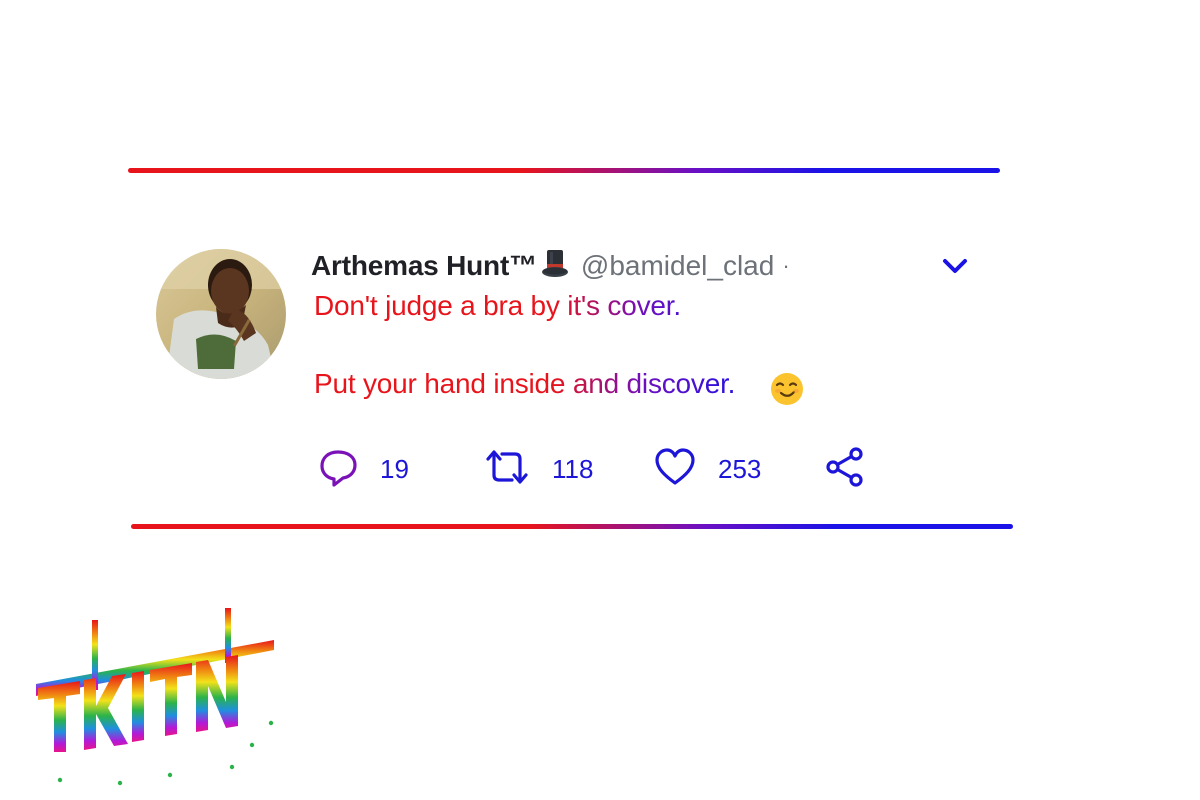 This screenshot has width=1200, height=800. What do you see at coordinates (740, 468) in the screenshot?
I see `like-count: 253` at bounding box center [740, 468].